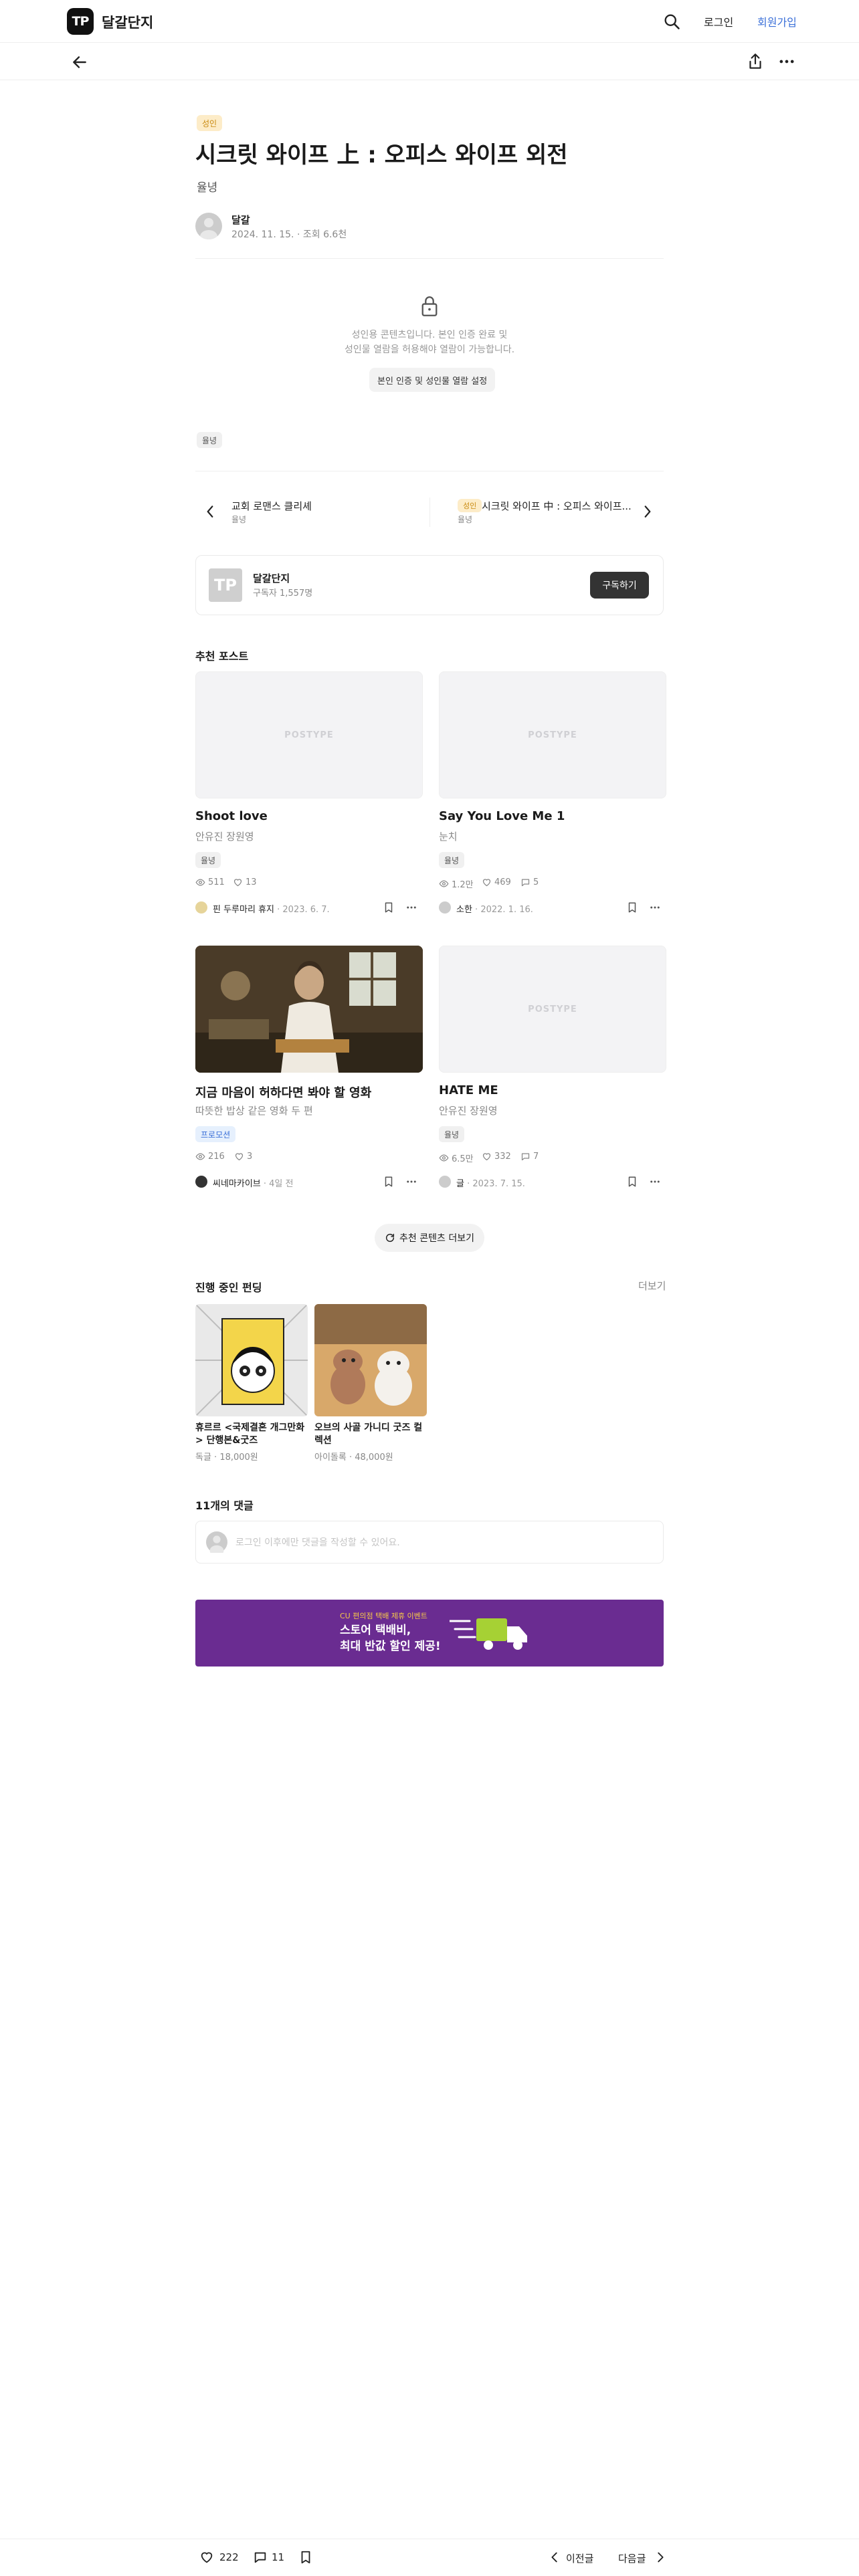 The width and height of the screenshot is (859, 2576). Describe the element at coordinates (429, 335) in the screenshot. I see `lock-message-line1: 성인용 콘텐츠입니다. 본인 인증 완료 및` at that location.